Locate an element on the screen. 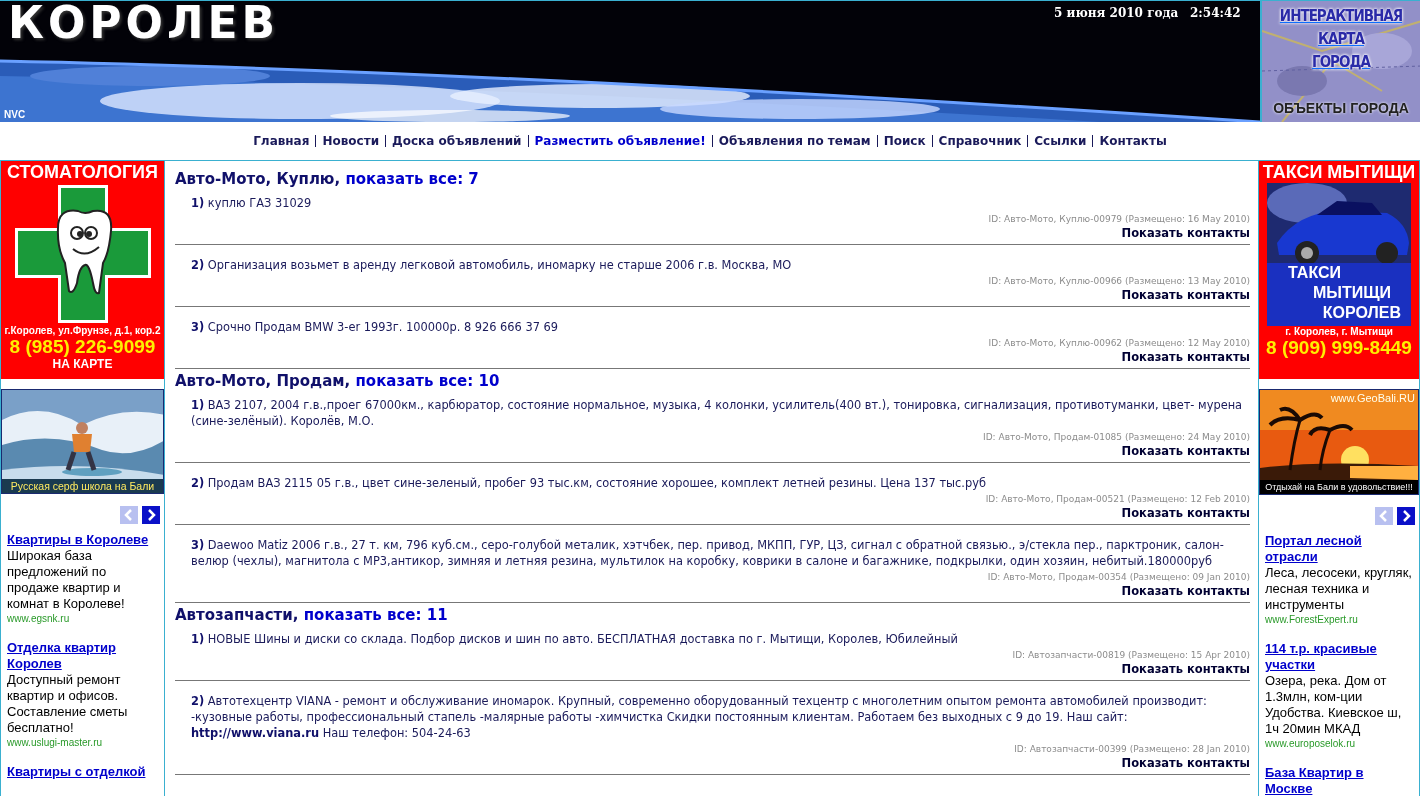 The width and height of the screenshot is (1420, 796). time-text: 2:54:42 is located at coordinates (1215, 13).